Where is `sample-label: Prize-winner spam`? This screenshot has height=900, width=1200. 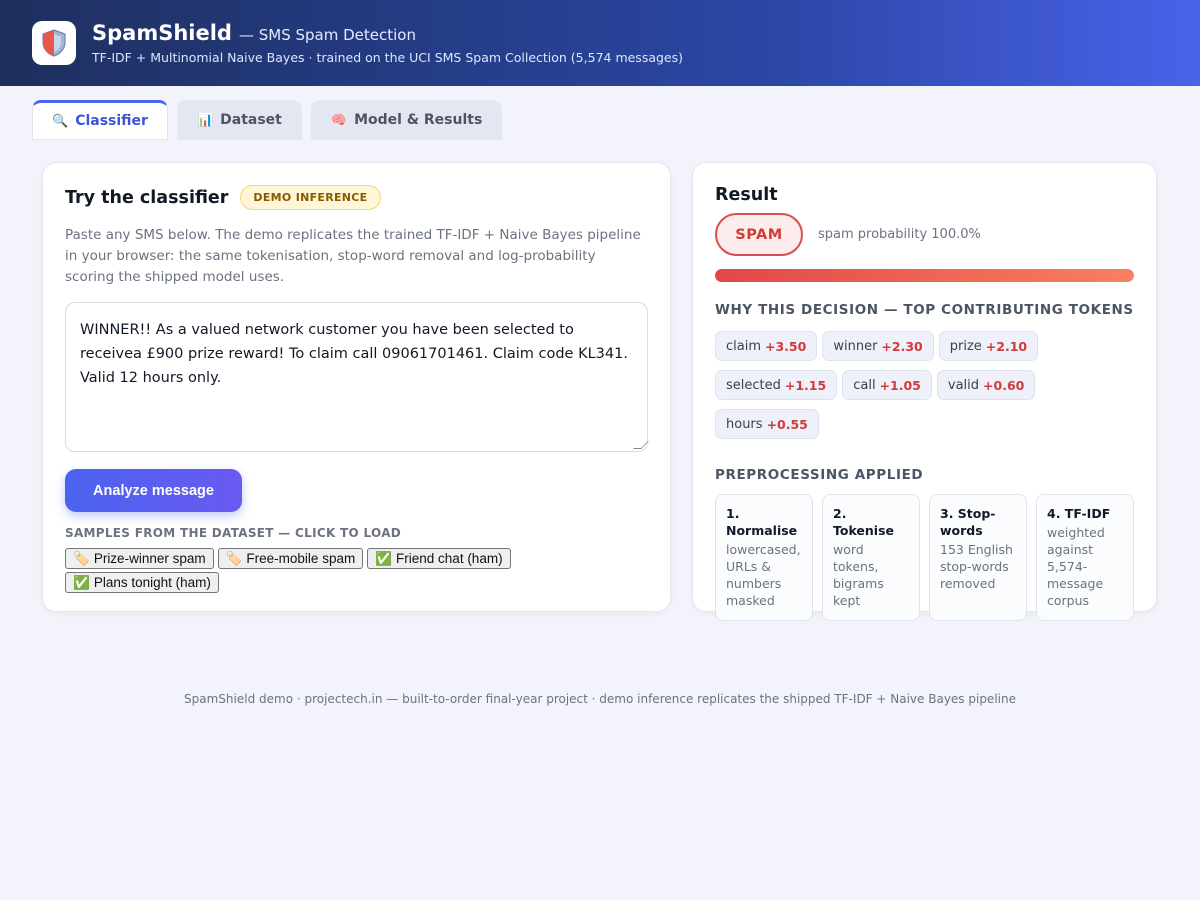
sample-label: Prize-winner spam is located at coordinates (149, 558).